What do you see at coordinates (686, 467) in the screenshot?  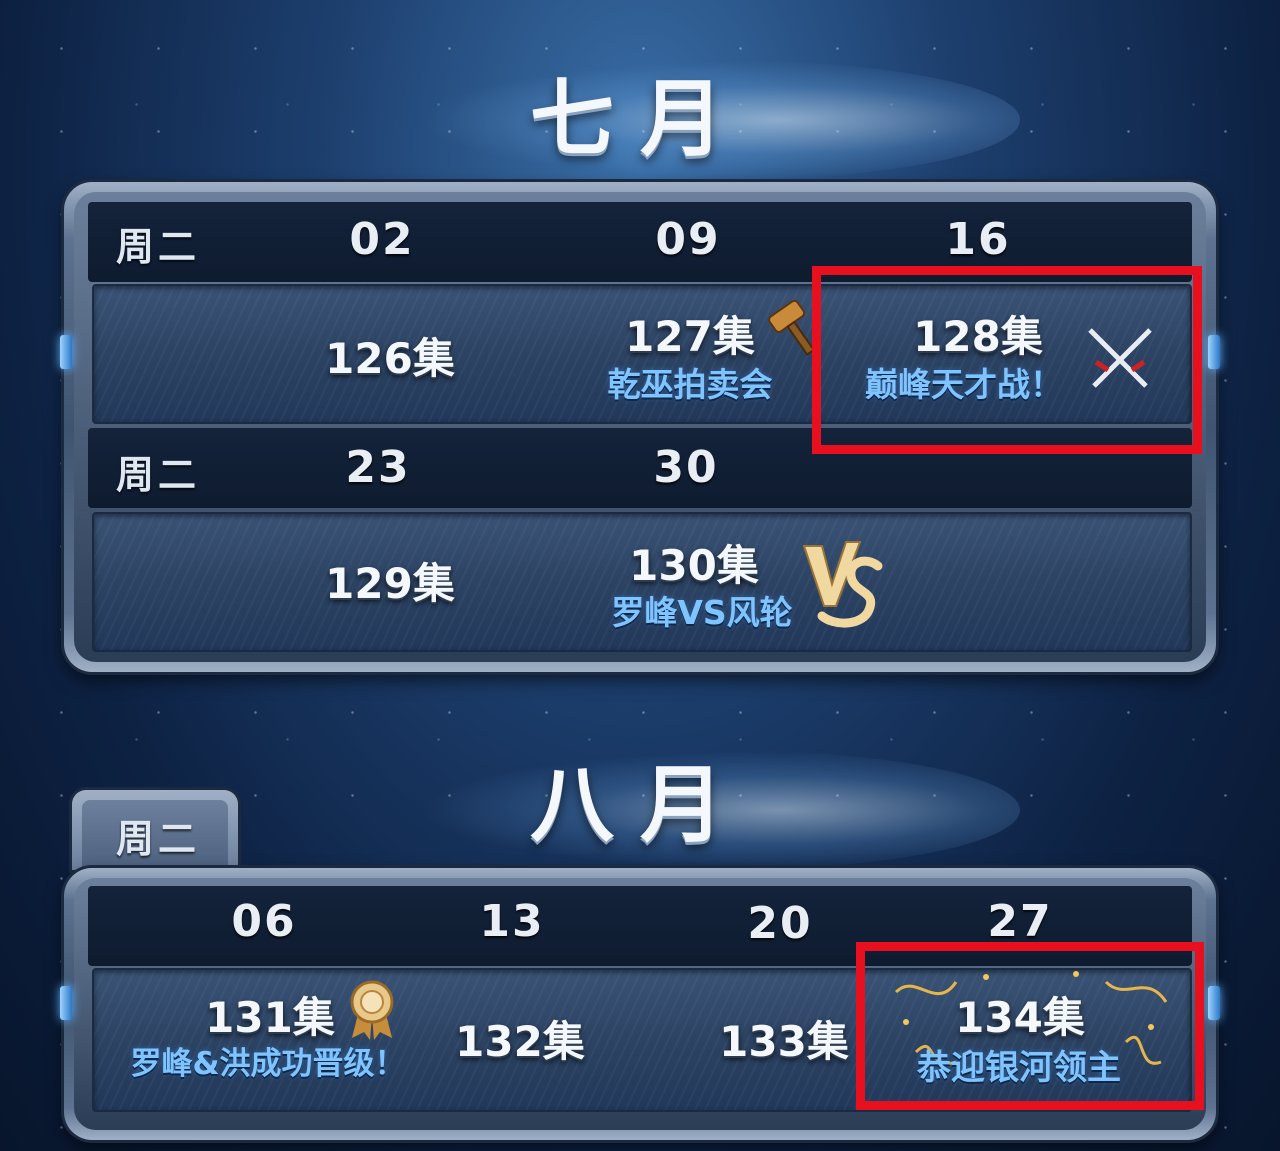 I see `date-label: 30` at bounding box center [686, 467].